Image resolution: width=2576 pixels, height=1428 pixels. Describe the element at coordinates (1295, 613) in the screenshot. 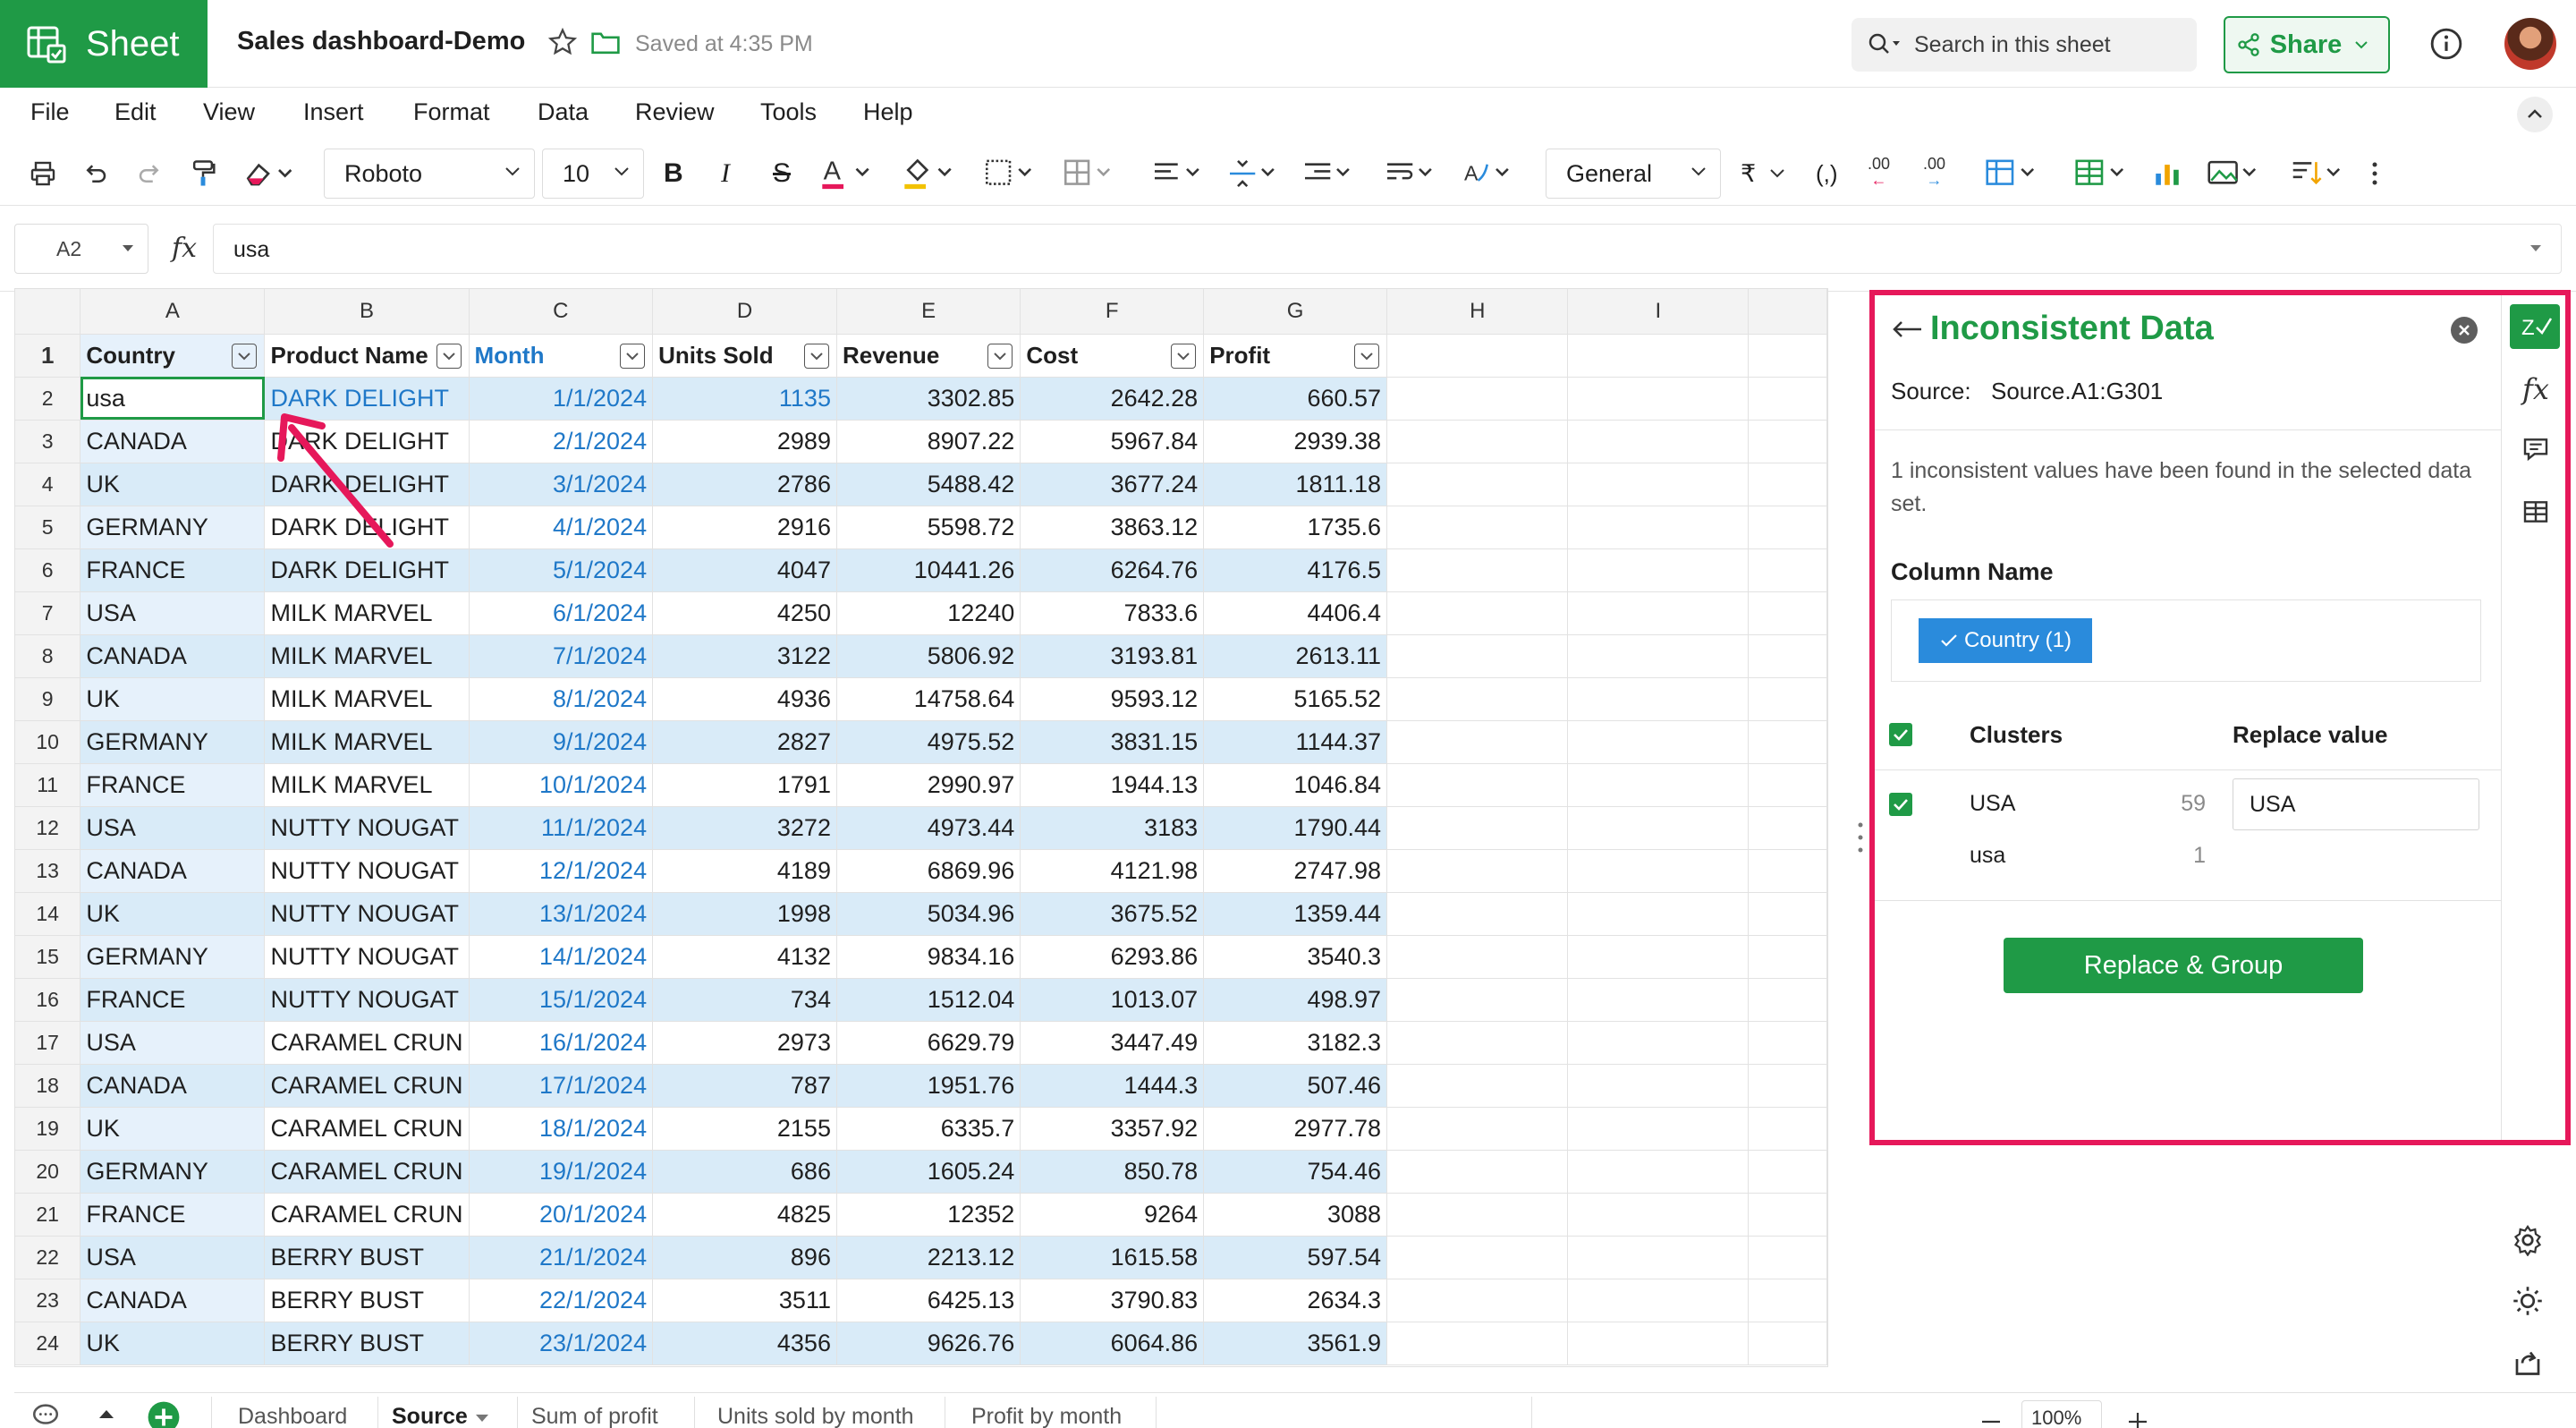

I see `cell: 4406.4` at that location.